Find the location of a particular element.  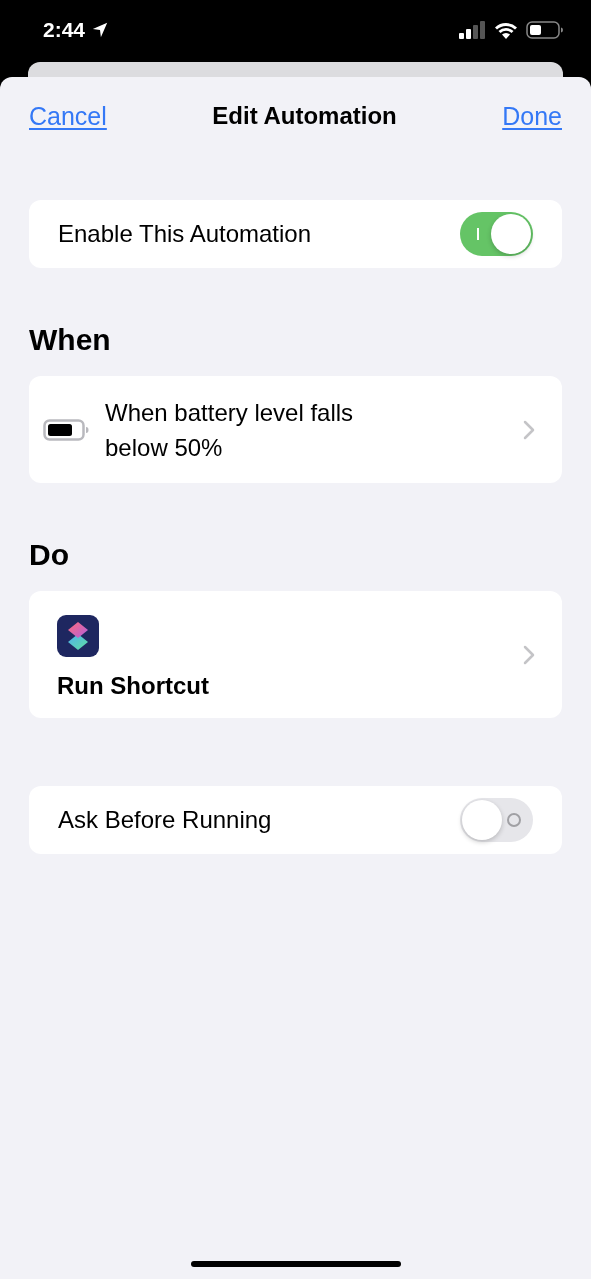

section-heading: Do is located at coordinates (49, 555).